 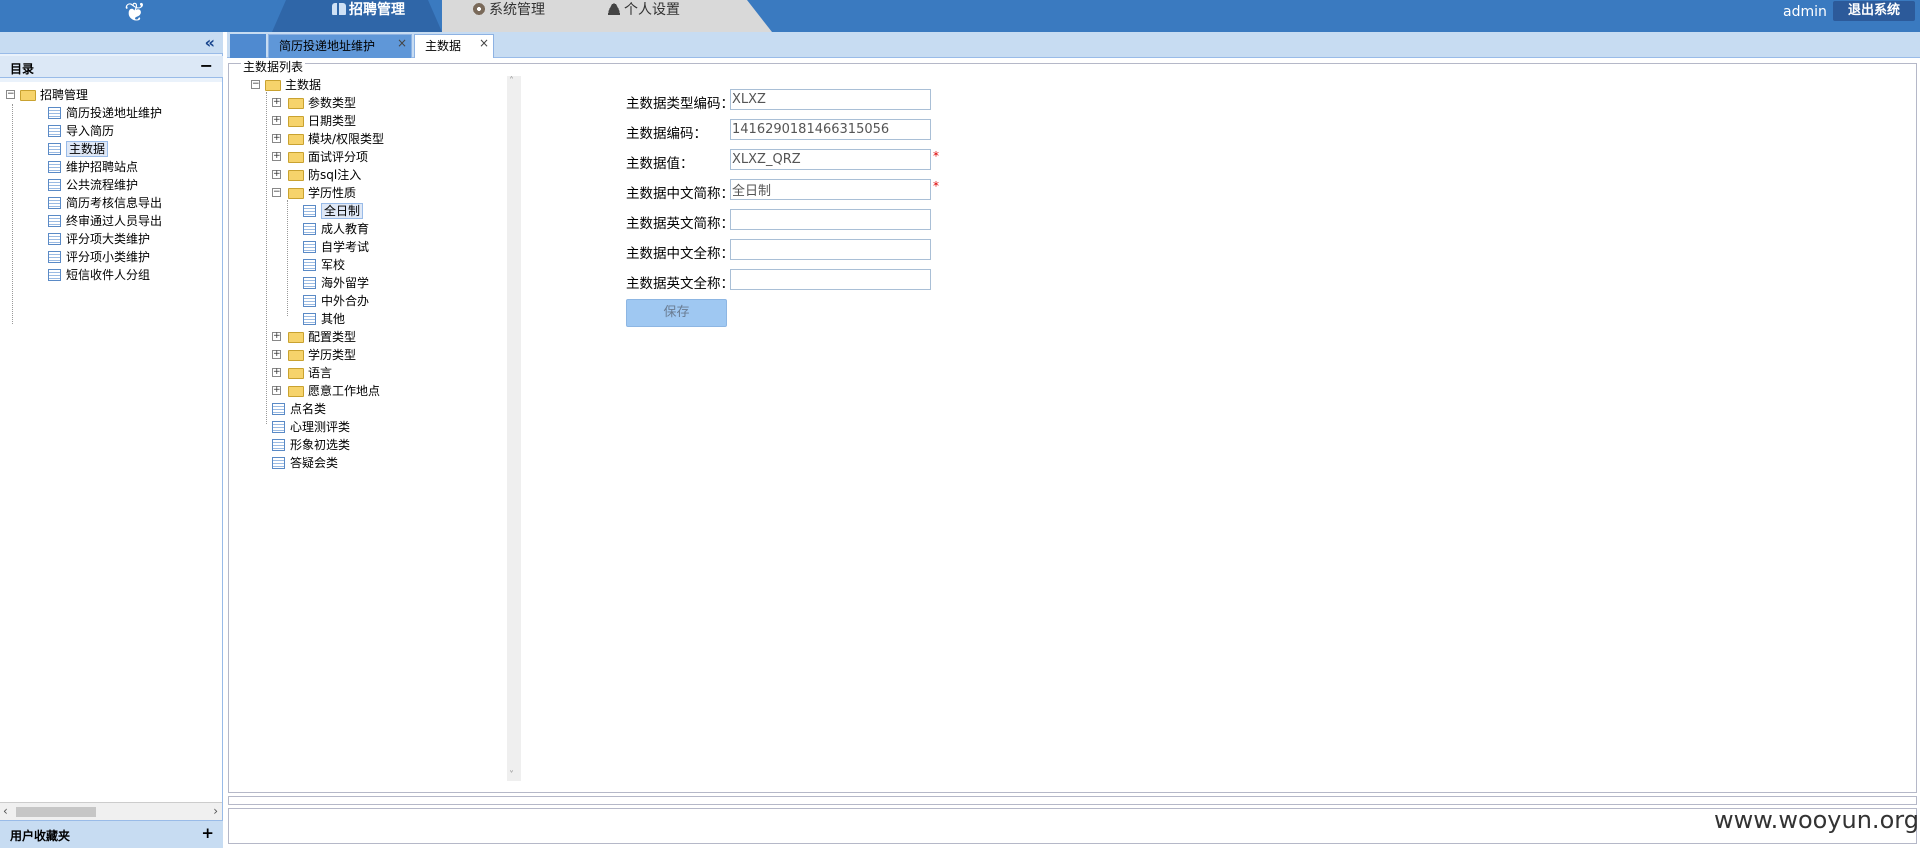 I want to click on panel-legend: 主数据列表, so click(x=273, y=66).